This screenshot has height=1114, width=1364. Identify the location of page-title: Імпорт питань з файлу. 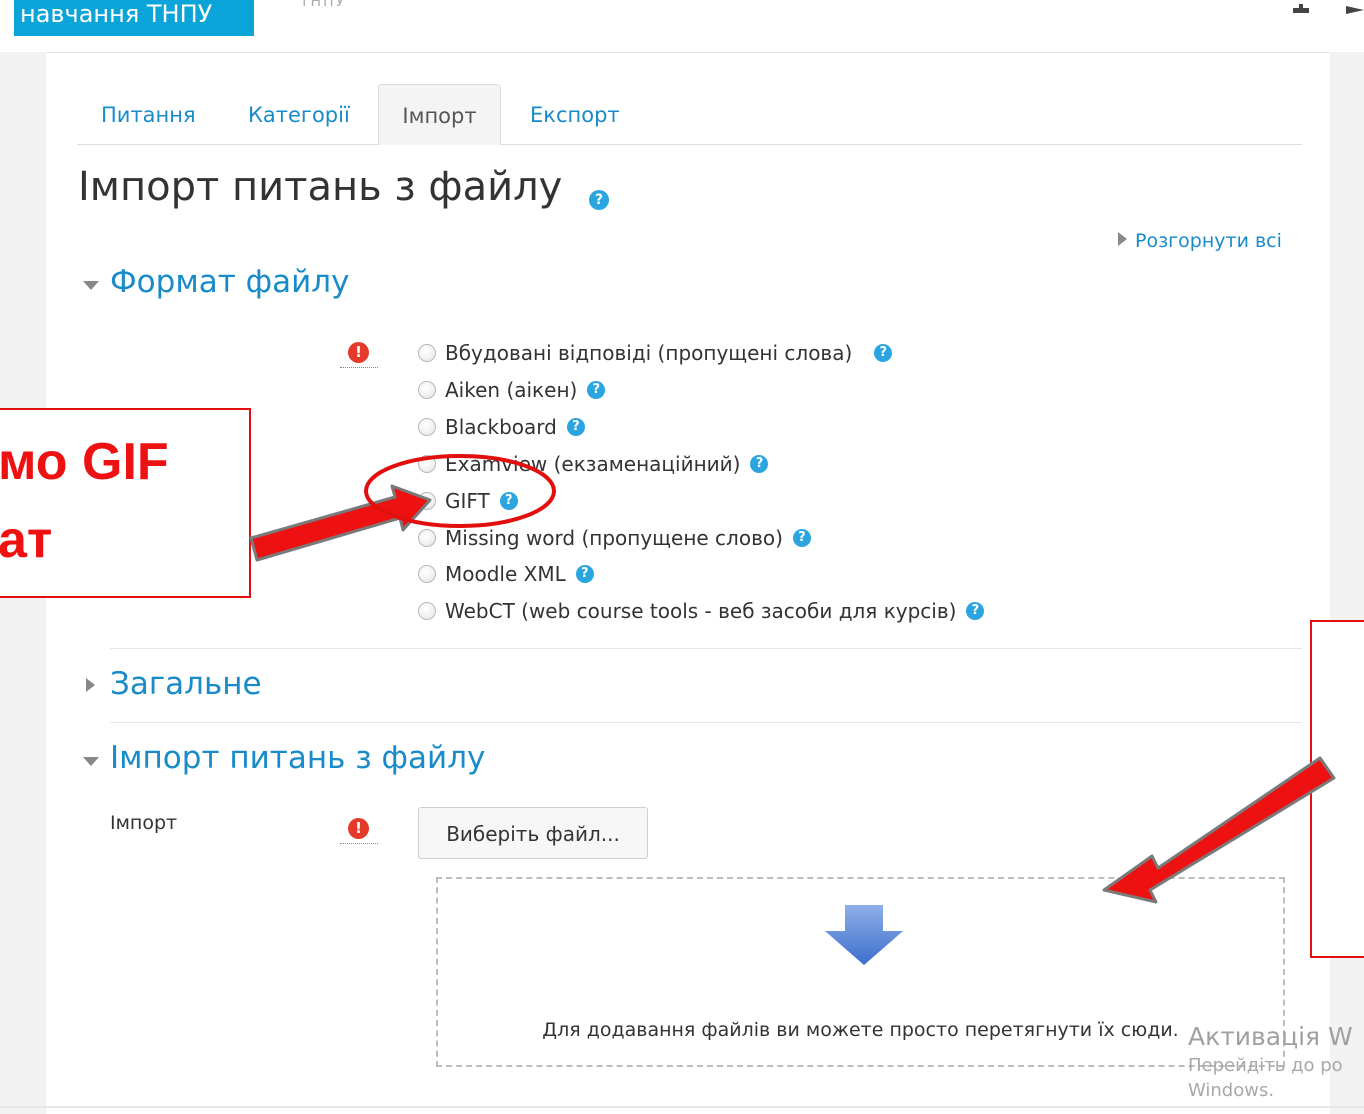
(320, 187).